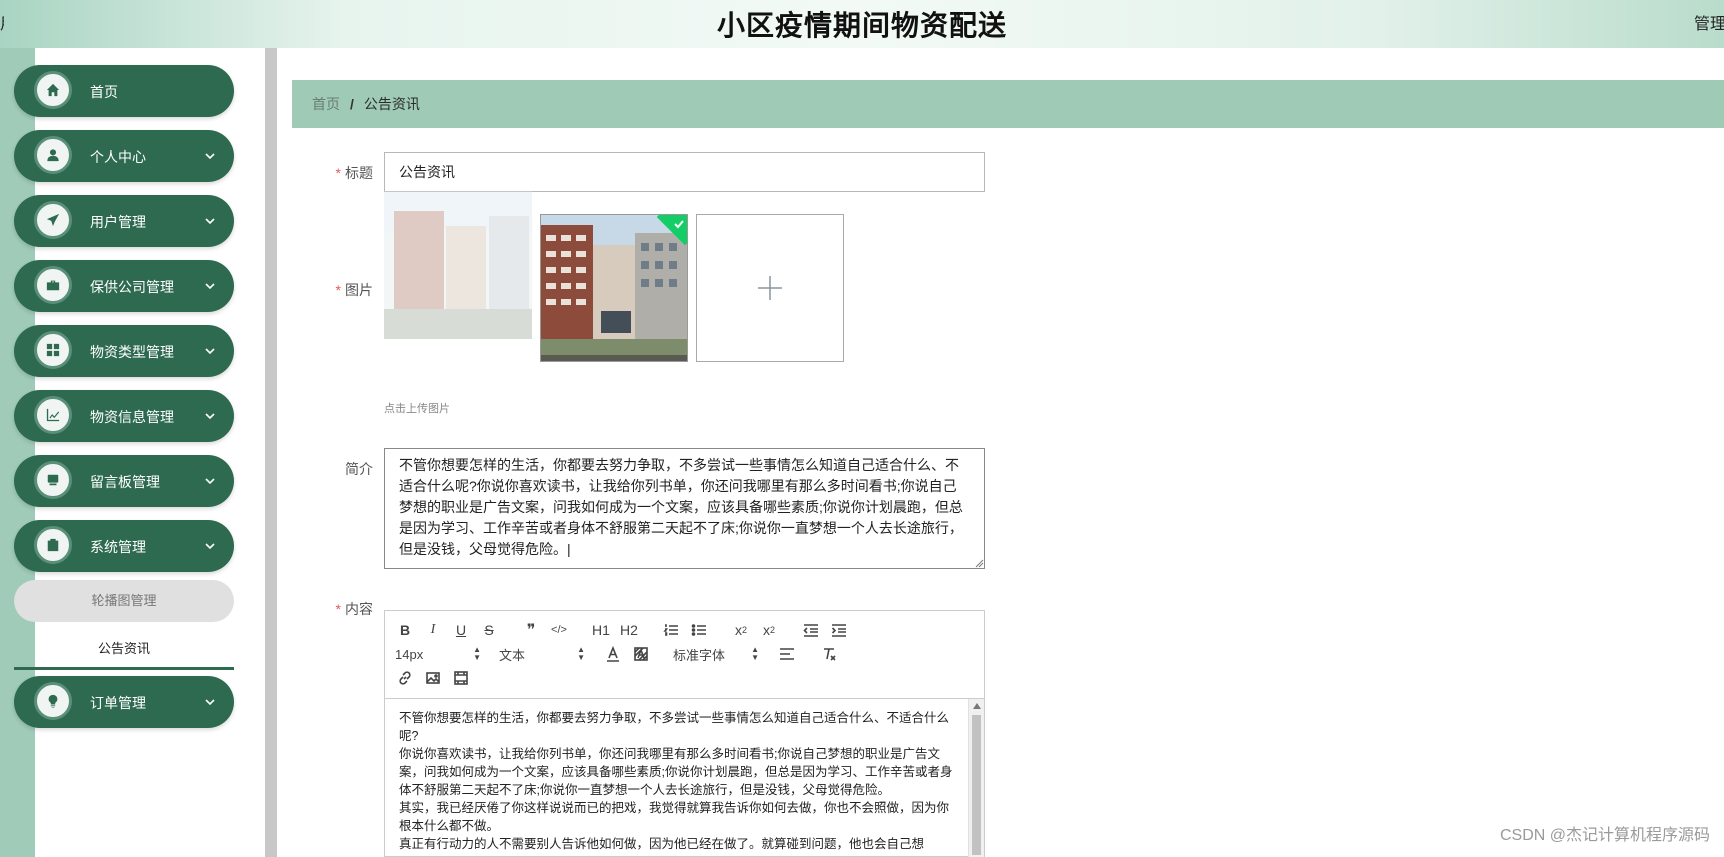 The width and height of the screenshot is (1724, 857). I want to click on sidebar-item-user-management: 用户管理, so click(124, 221).